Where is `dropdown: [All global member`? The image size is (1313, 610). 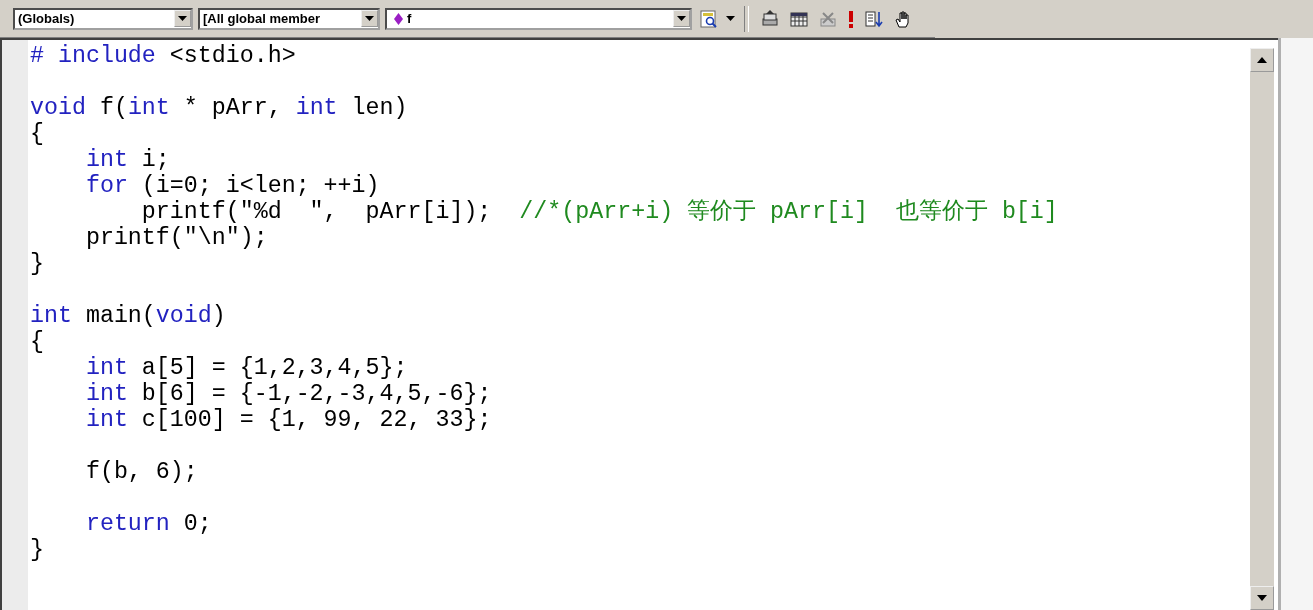
dropdown: [All global member is located at coordinates (289, 18).